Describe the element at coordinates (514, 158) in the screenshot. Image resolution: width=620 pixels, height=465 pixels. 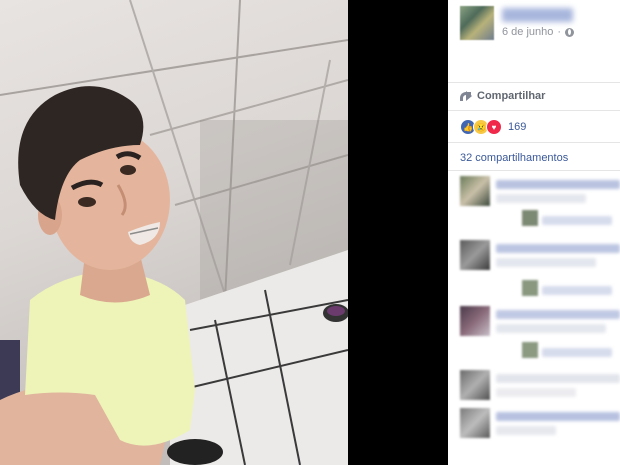
I see `shares-count-link: 32 compartilhamentos` at that location.